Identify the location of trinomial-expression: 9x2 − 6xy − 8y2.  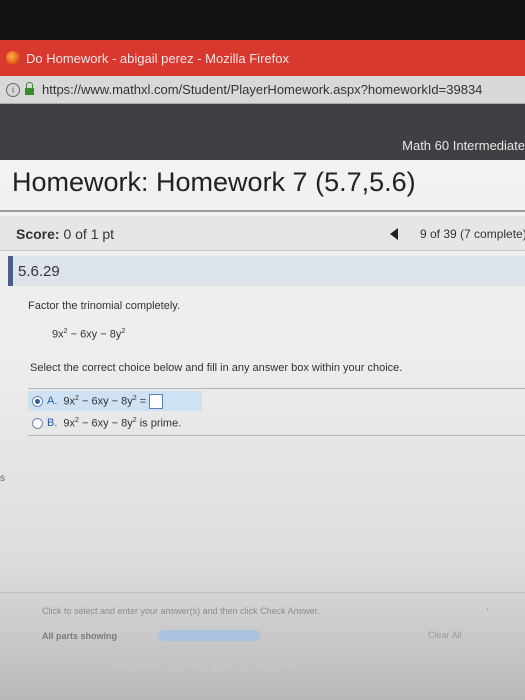
(89, 334).